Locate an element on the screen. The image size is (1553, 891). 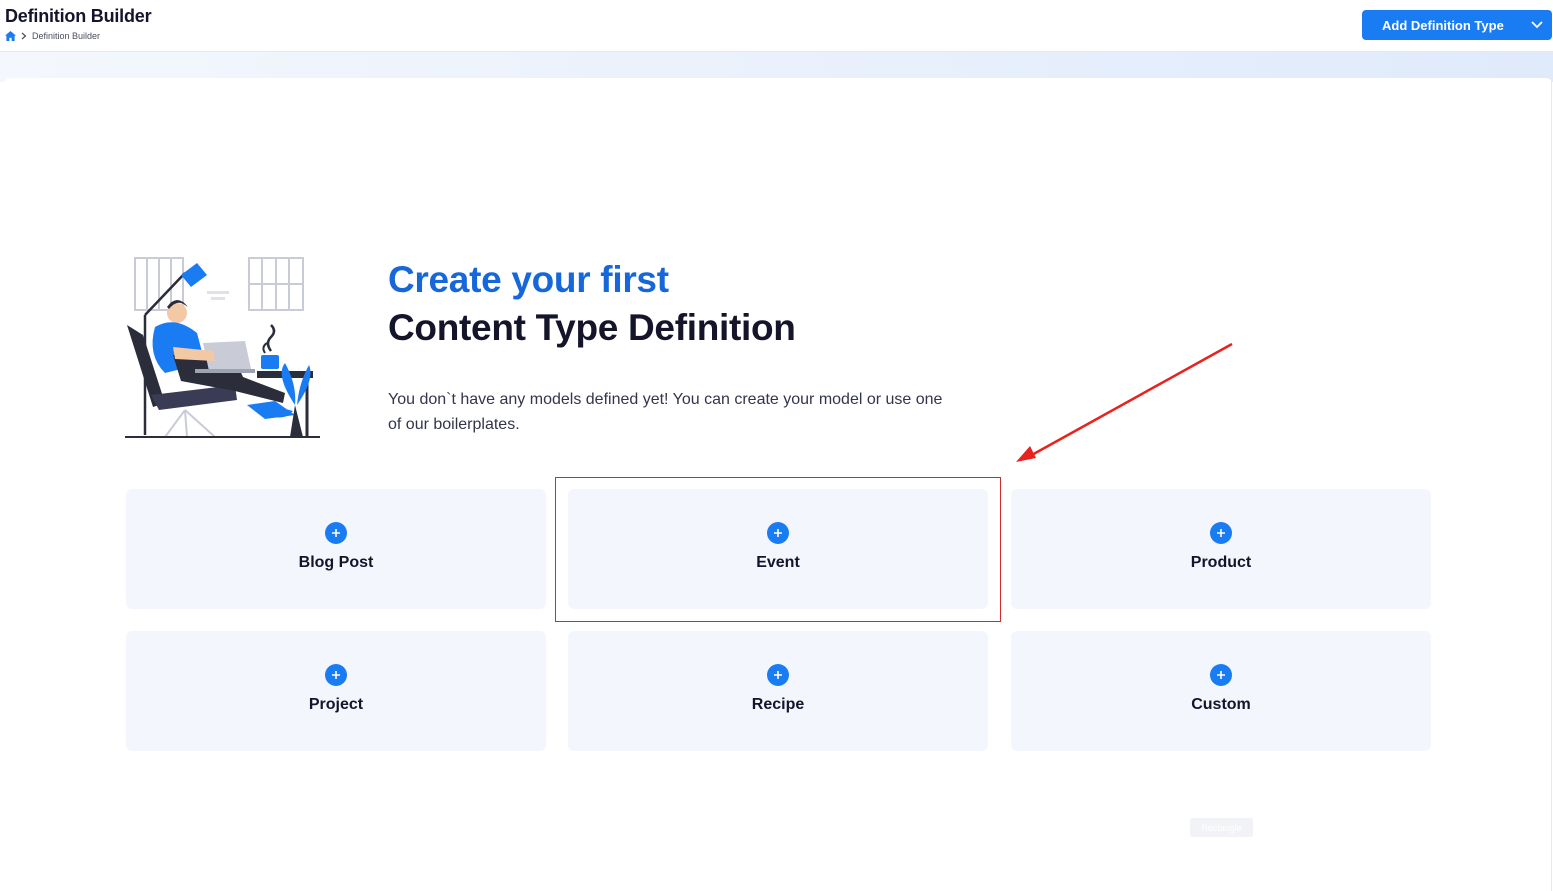
boilerplate-card-blog-post: Blog Post is located at coordinates (336, 549).